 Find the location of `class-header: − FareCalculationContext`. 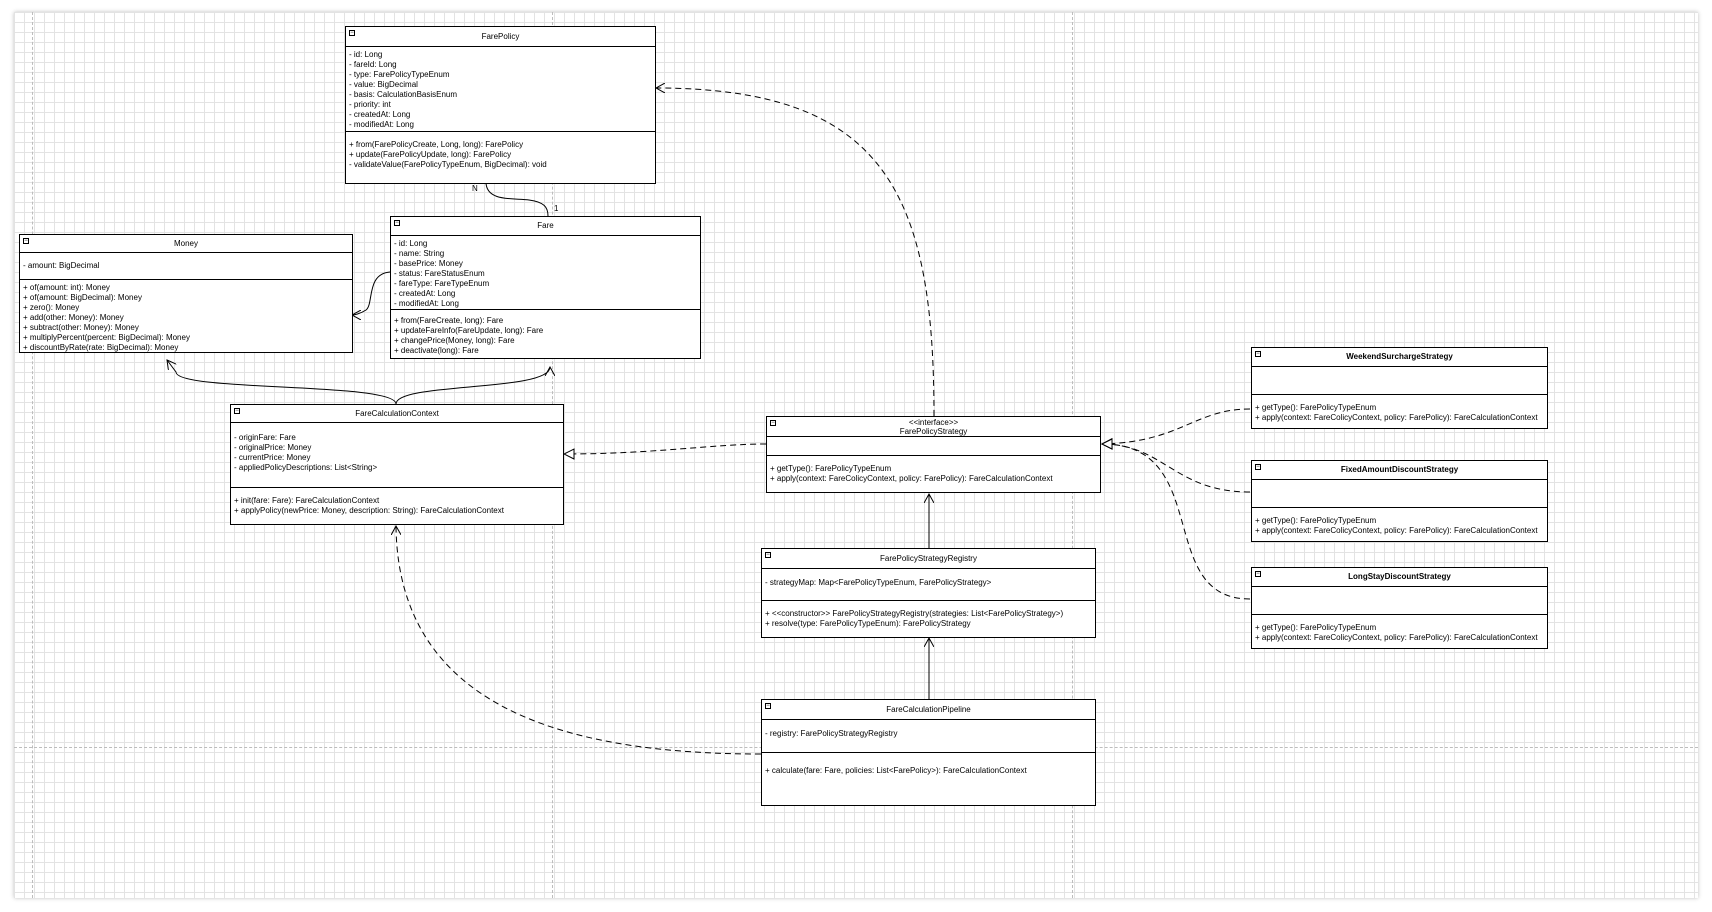

class-header: − FareCalculationContext is located at coordinates (397, 414).